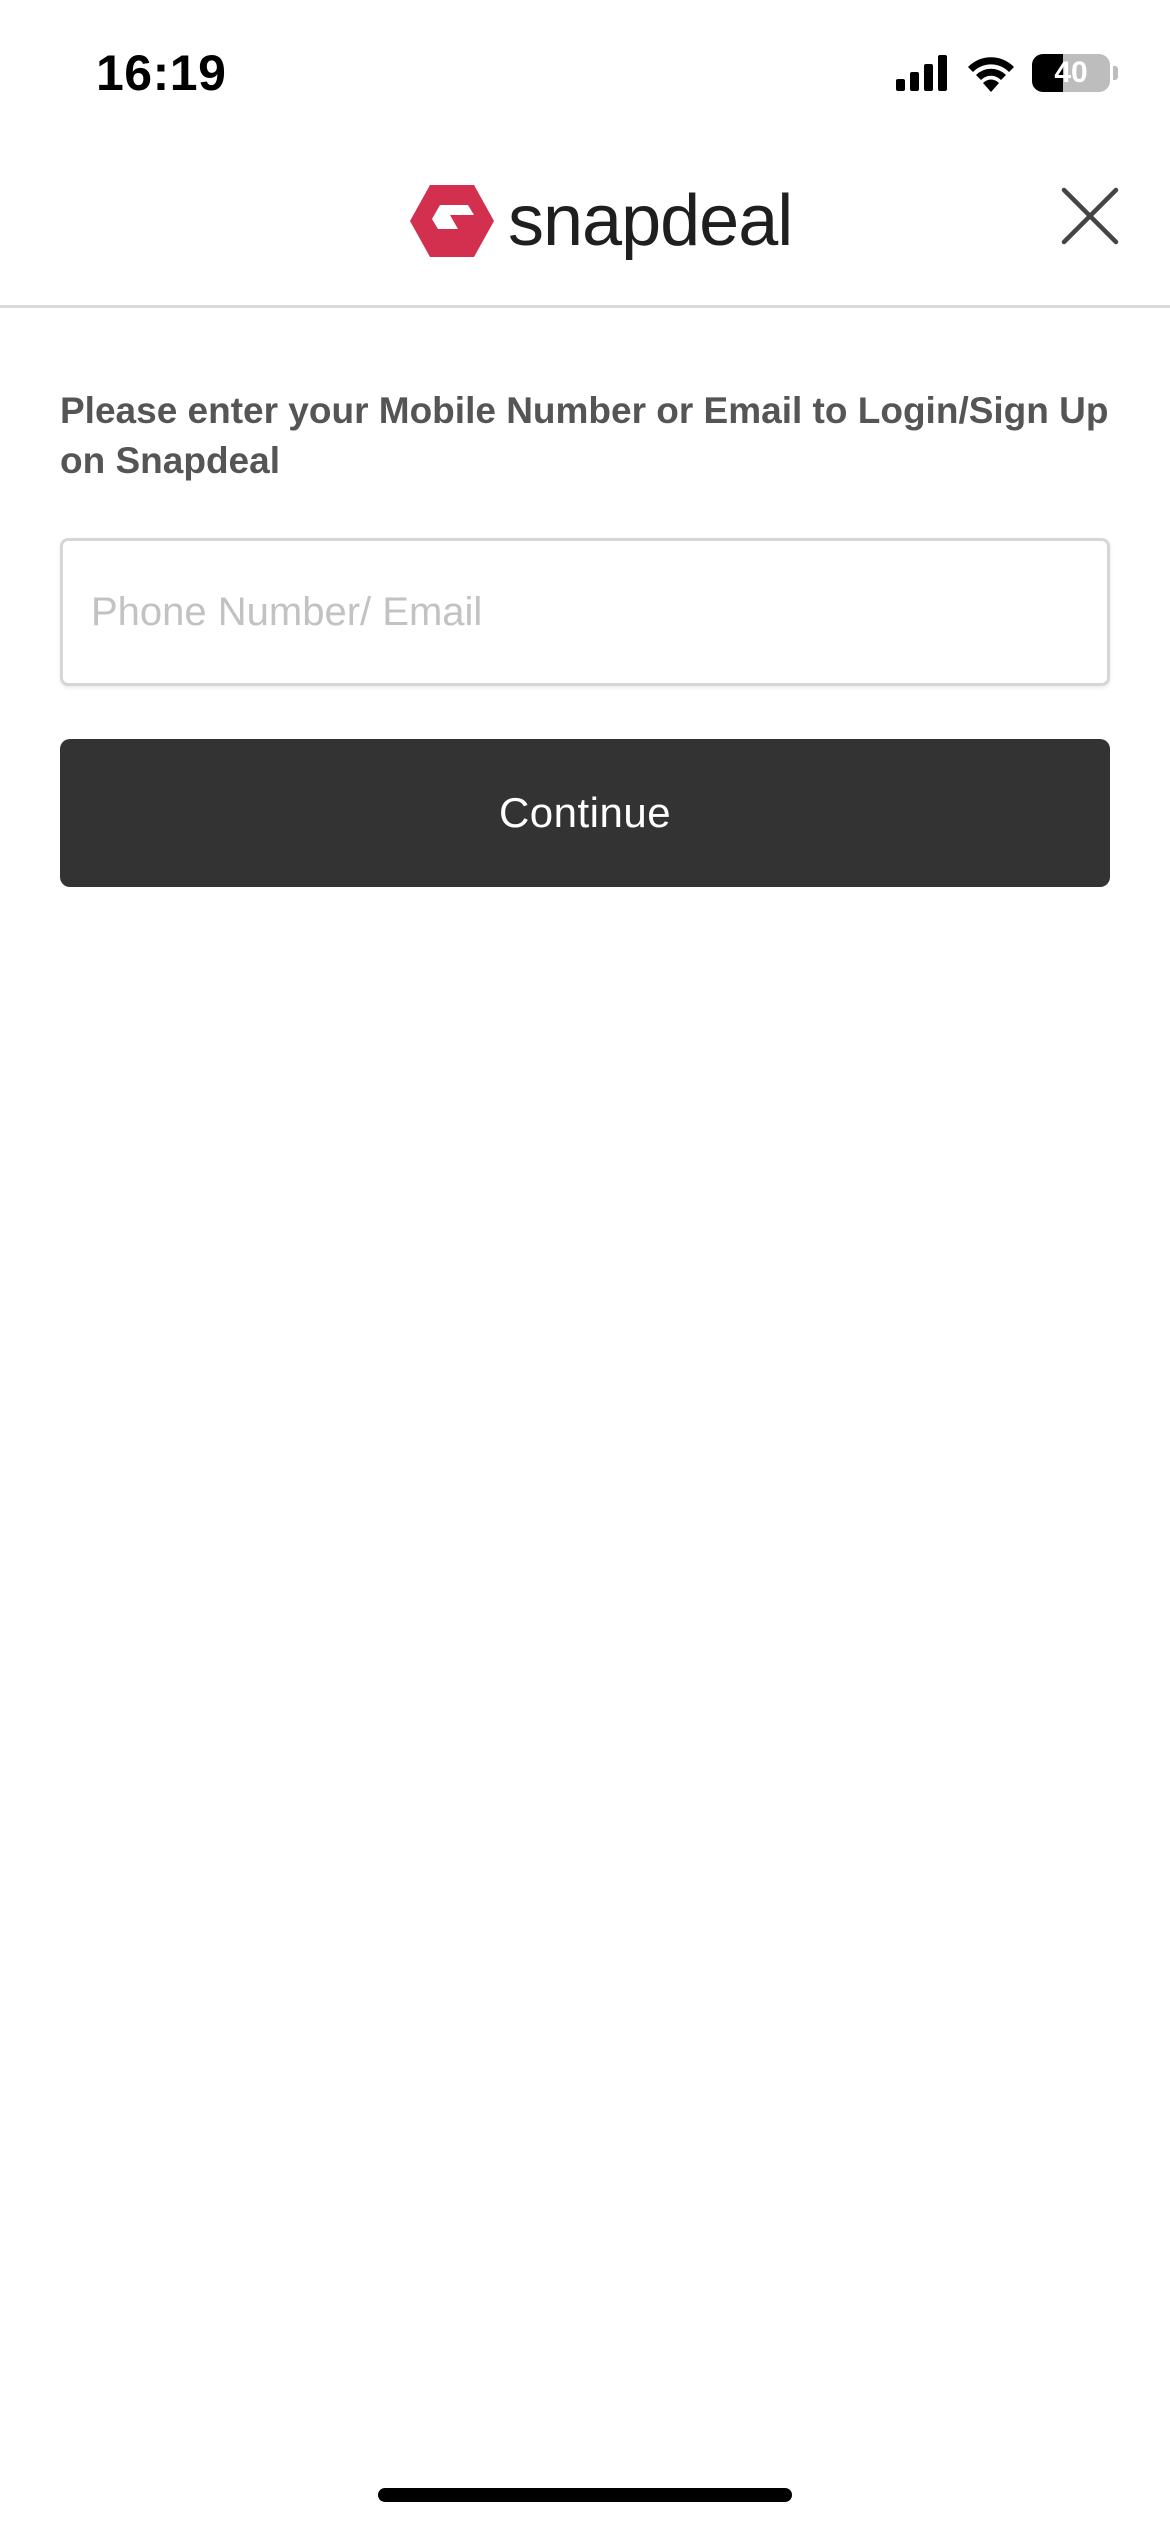  I want to click on logo-text: snapdeal, so click(650, 221).